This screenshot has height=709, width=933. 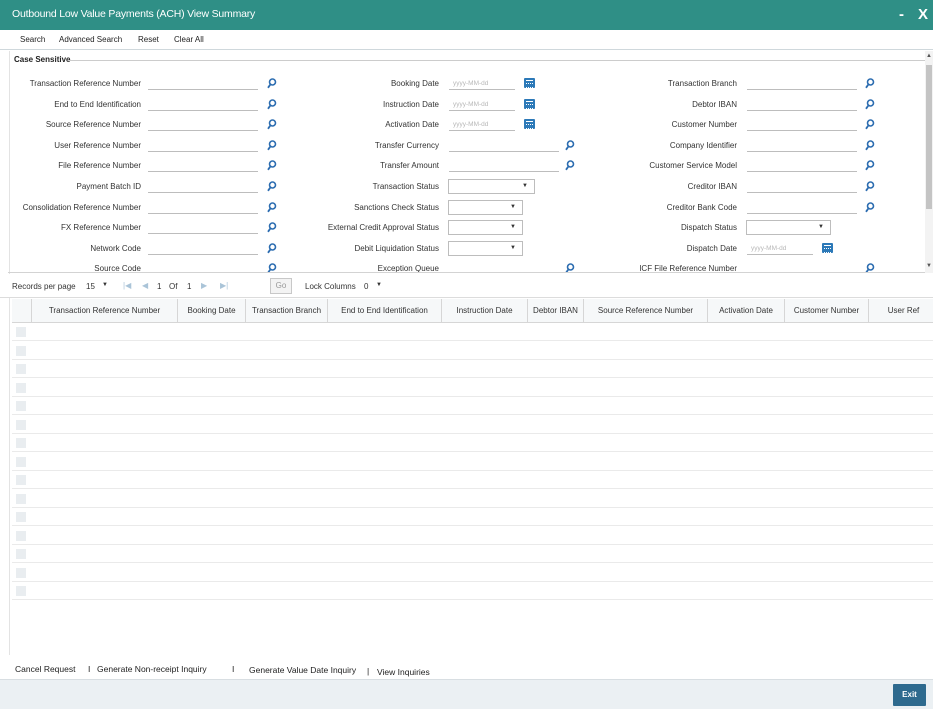 What do you see at coordinates (485, 311) in the screenshot?
I see `column-header: Instruction Date` at bounding box center [485, 311].